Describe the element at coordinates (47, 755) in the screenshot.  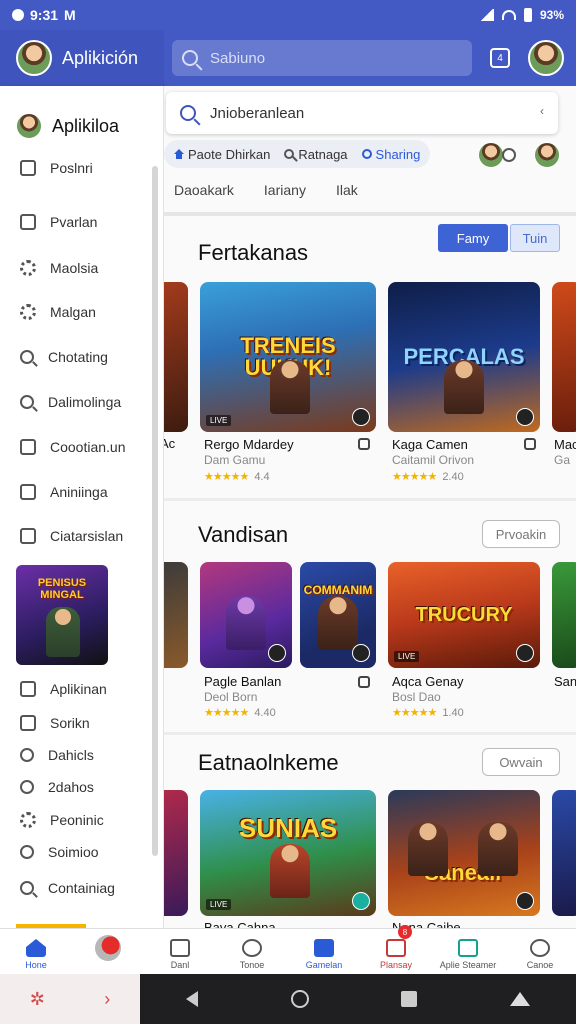
I see `drawer-item: Dahicls` at that location.